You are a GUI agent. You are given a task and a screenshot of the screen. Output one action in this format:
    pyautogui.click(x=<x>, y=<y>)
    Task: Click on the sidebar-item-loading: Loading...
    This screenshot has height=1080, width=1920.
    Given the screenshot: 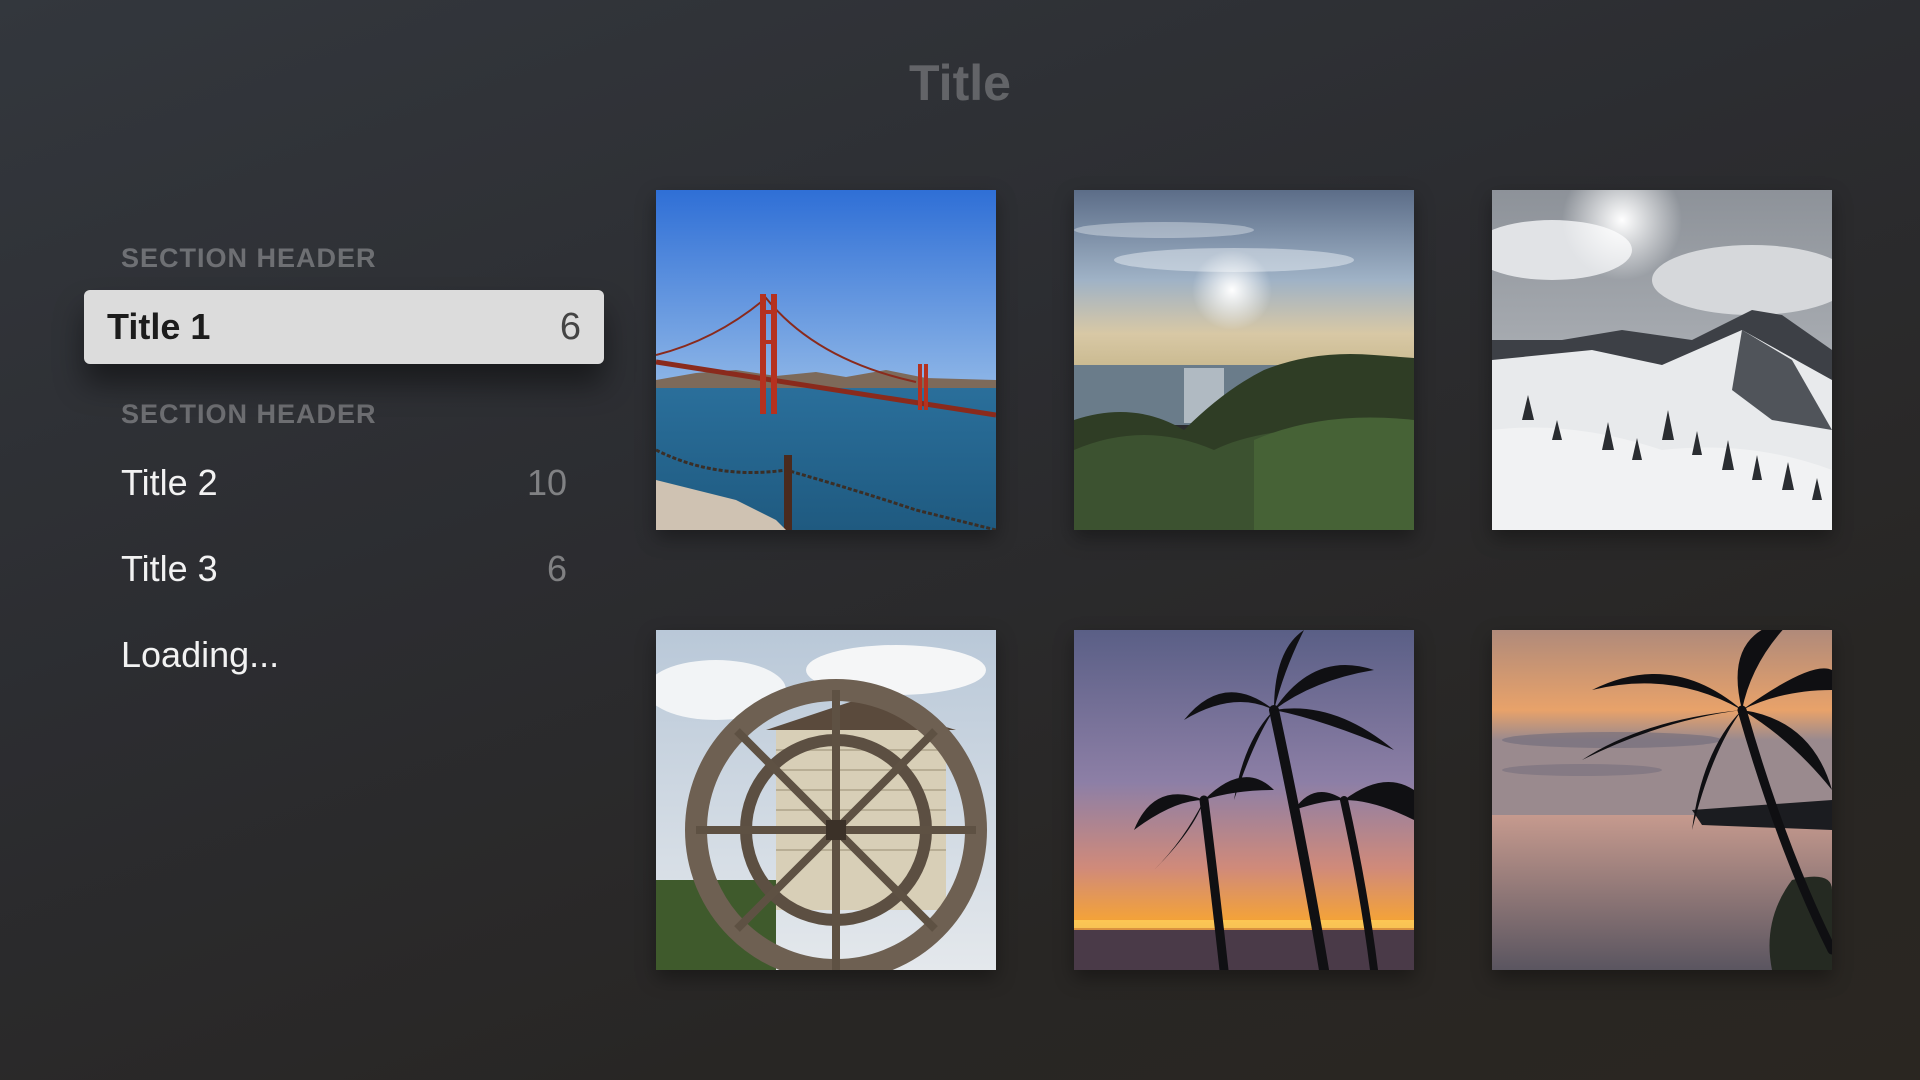 What is the action you would take?
    pyautogui.click(x=344, y=655)
    